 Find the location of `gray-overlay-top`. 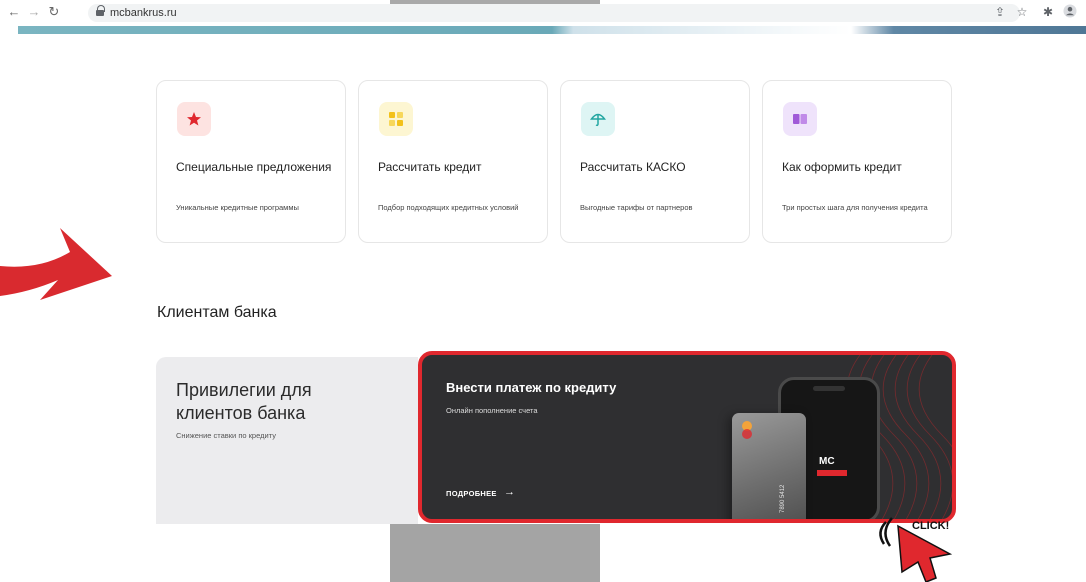

gray-overlay-top is located at coordinates (495, 2).